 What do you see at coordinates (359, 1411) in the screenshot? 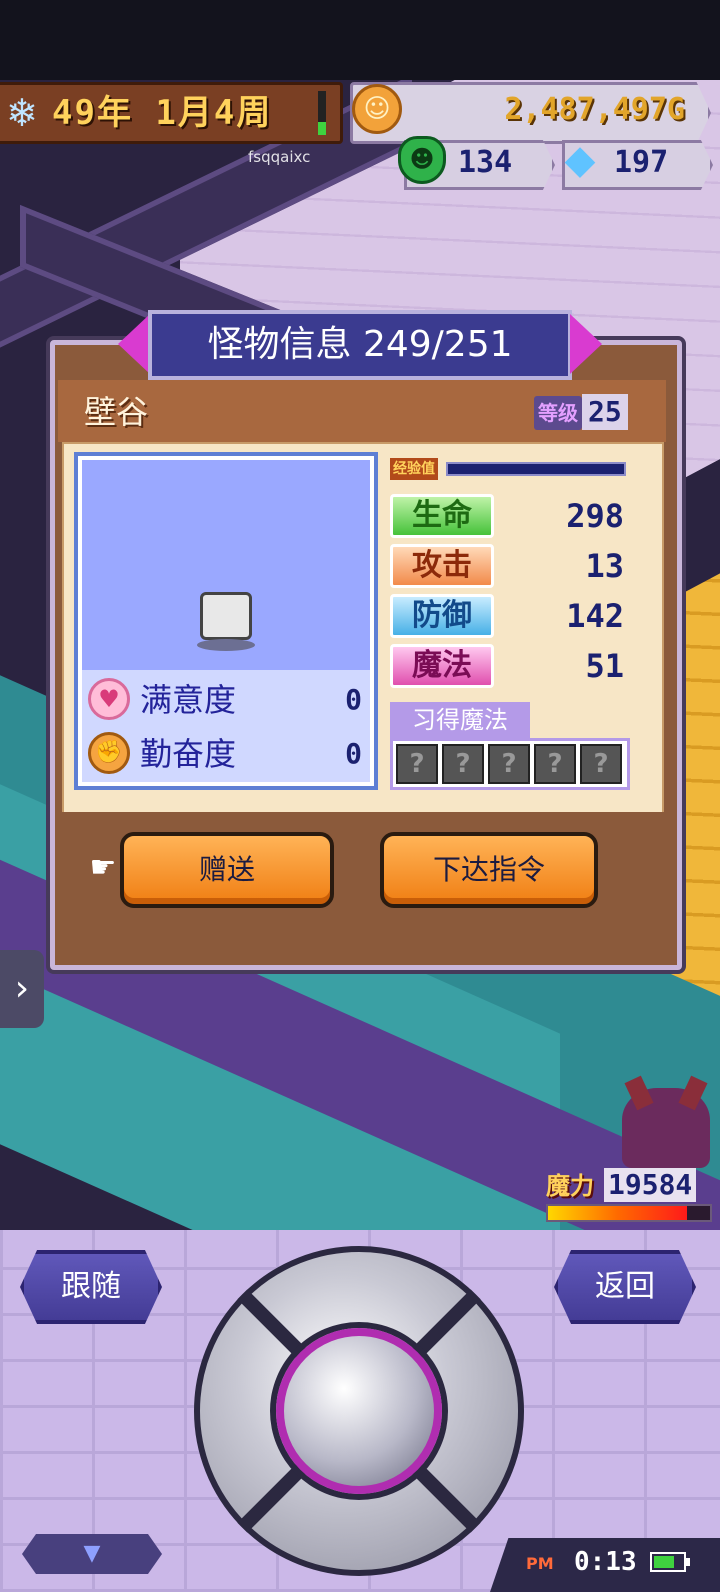
I see `dpad-center-button` at bounding box center [359, 1411].